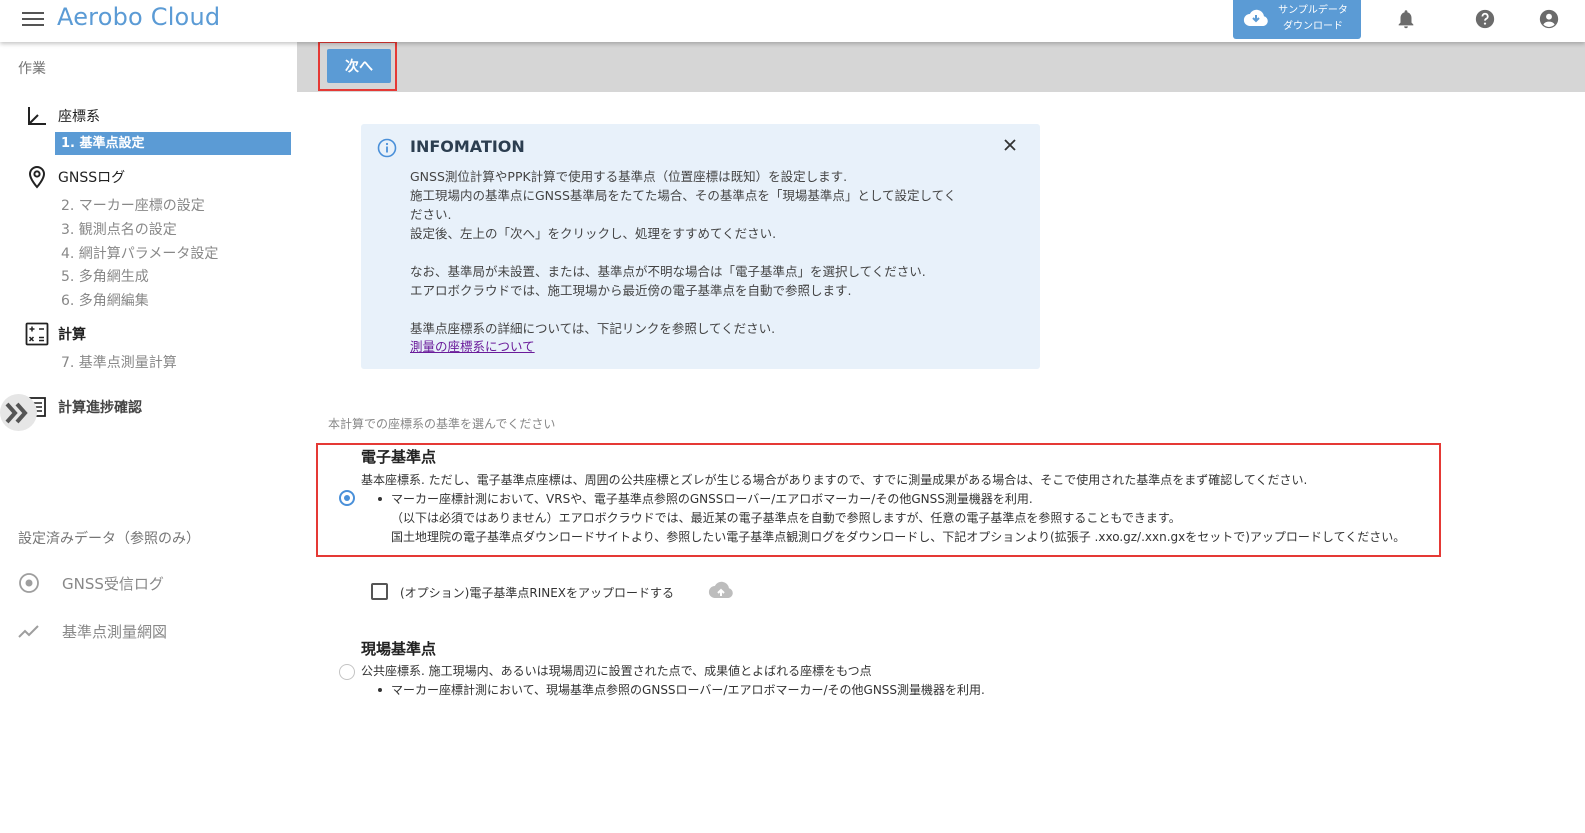 The image size is (1585, 833). What do you see at coordinates (33, 19) in the screenshot?
I see `menu-icon` at bounding box center [33, 19].